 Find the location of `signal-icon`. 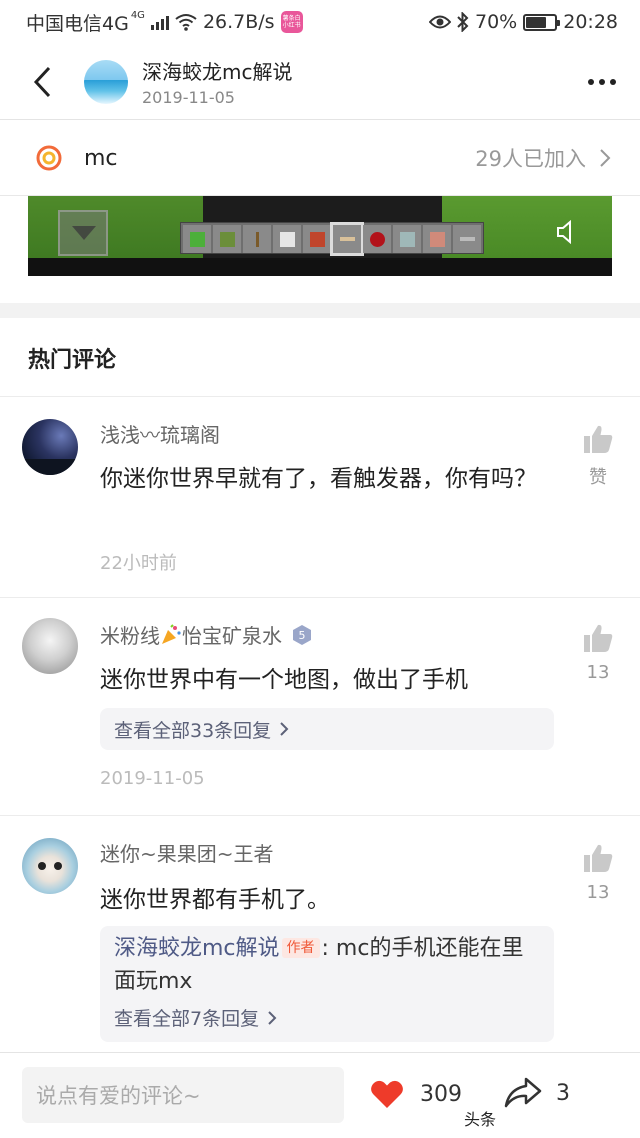

signal-icon is located at coordinates (159, 22).